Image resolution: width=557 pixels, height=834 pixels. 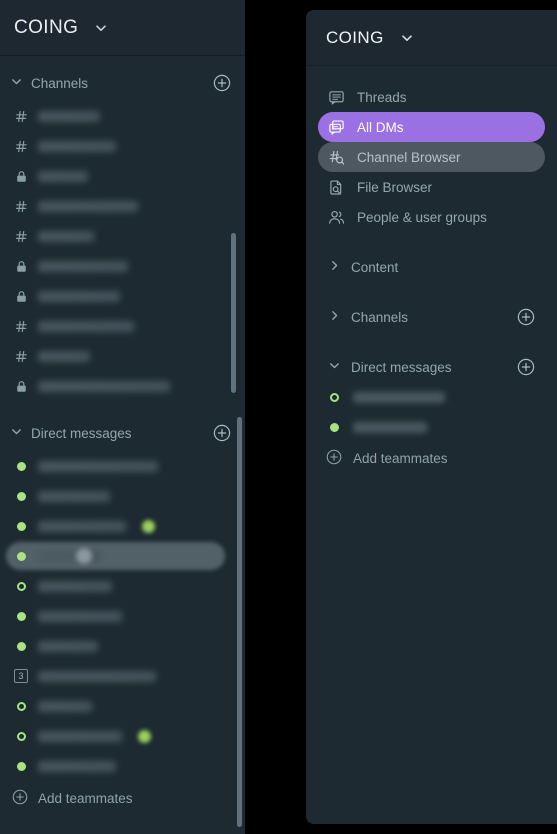 What do you see at coordinates (395, 187) in the screenshot?
I see `nav-item-label: File Browser` at bounding box center [395, 187].